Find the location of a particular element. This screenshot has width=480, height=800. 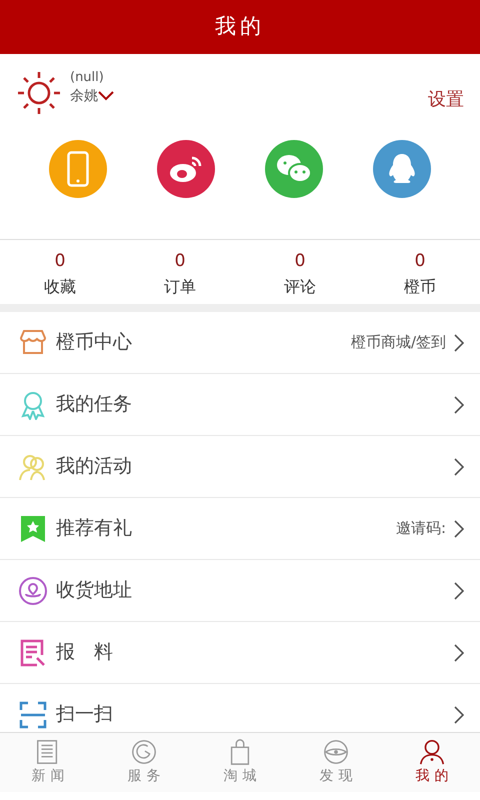

scan-icon is located at coordinates (33, 715).